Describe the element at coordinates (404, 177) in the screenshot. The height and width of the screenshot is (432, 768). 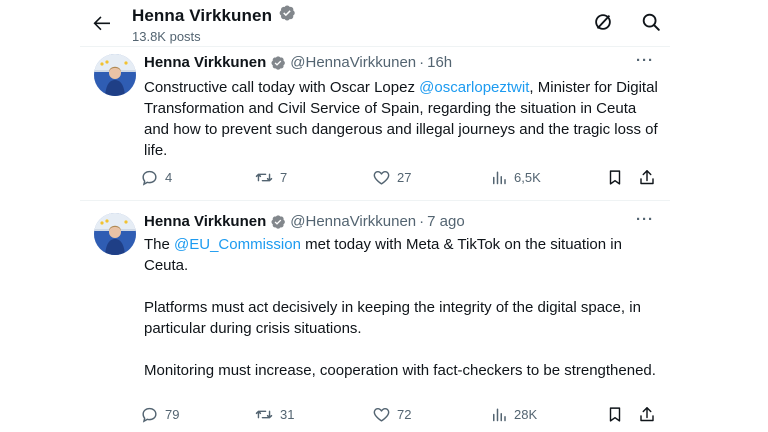
I see `like-count: 27` at that location.